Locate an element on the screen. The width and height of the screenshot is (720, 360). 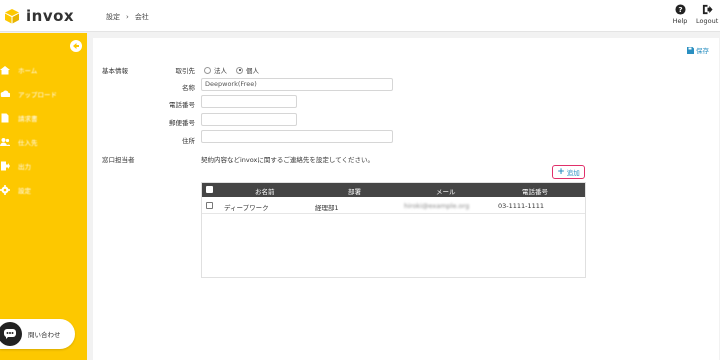
phone-input is located at coordinates (249, 101).